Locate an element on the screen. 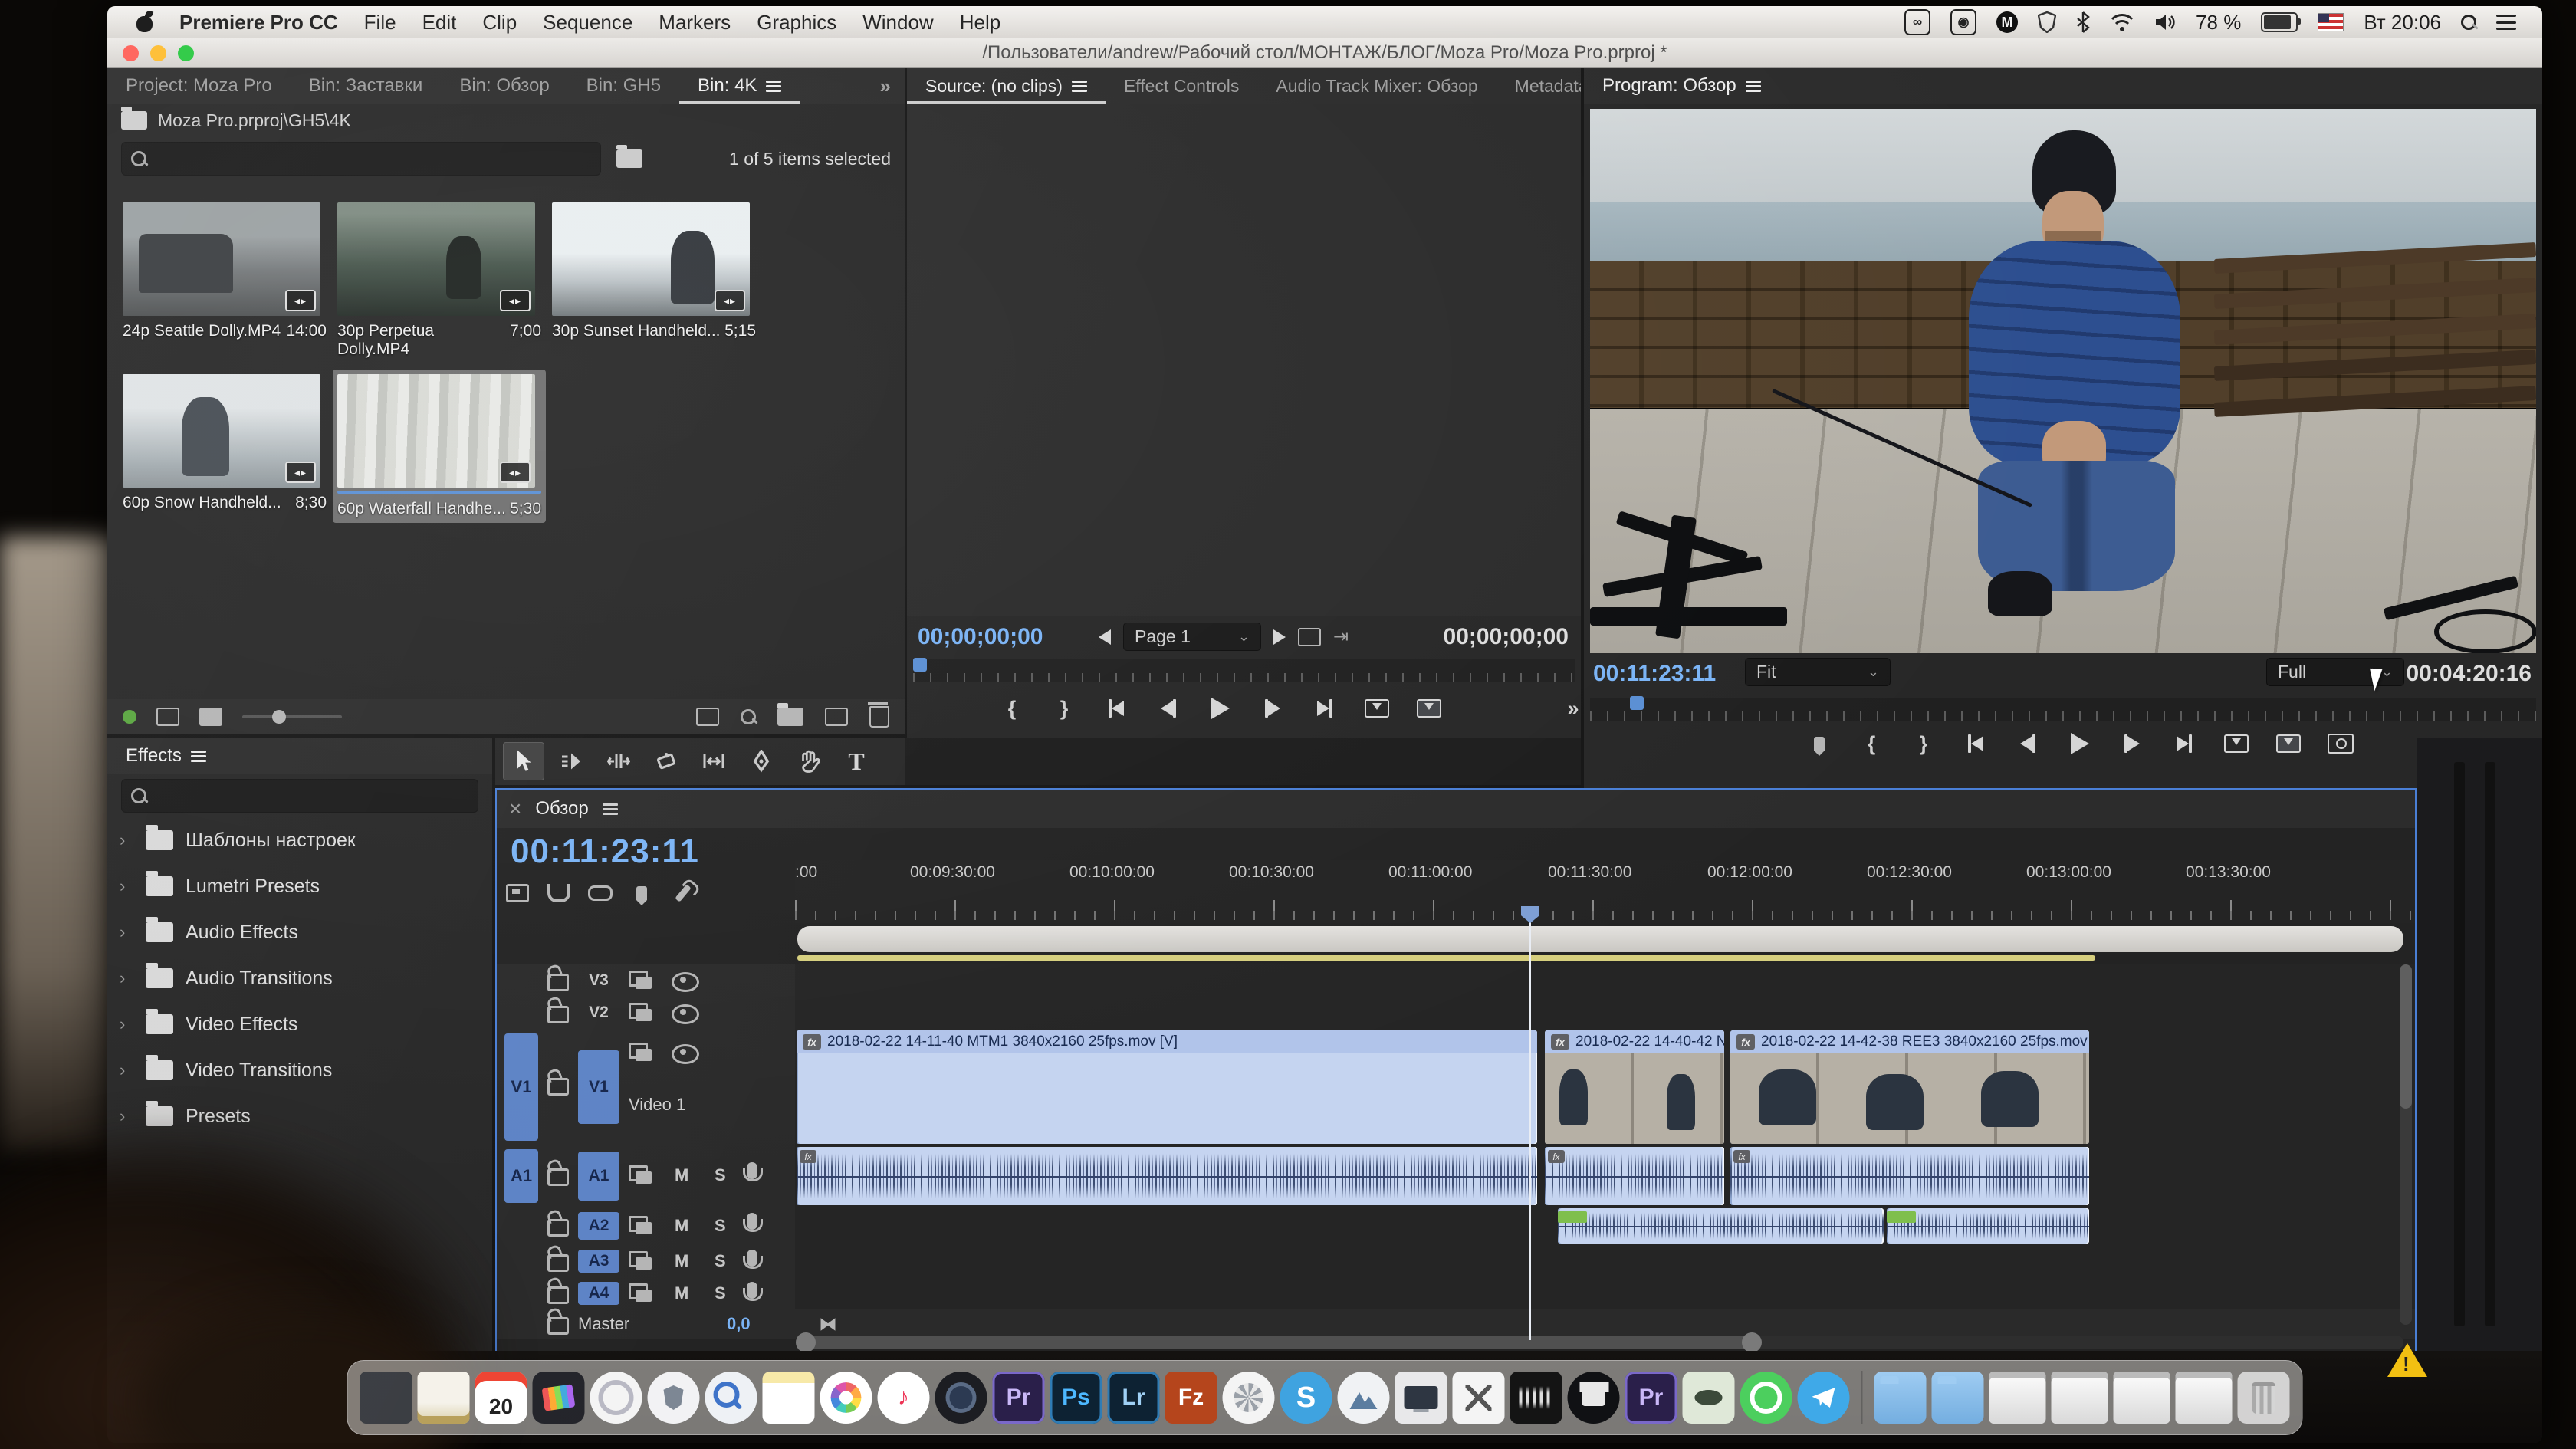 Image resolution: width=2576 pixels, height=1449 pixels. ripple-edit-tool is located at coordinates (618, 761).